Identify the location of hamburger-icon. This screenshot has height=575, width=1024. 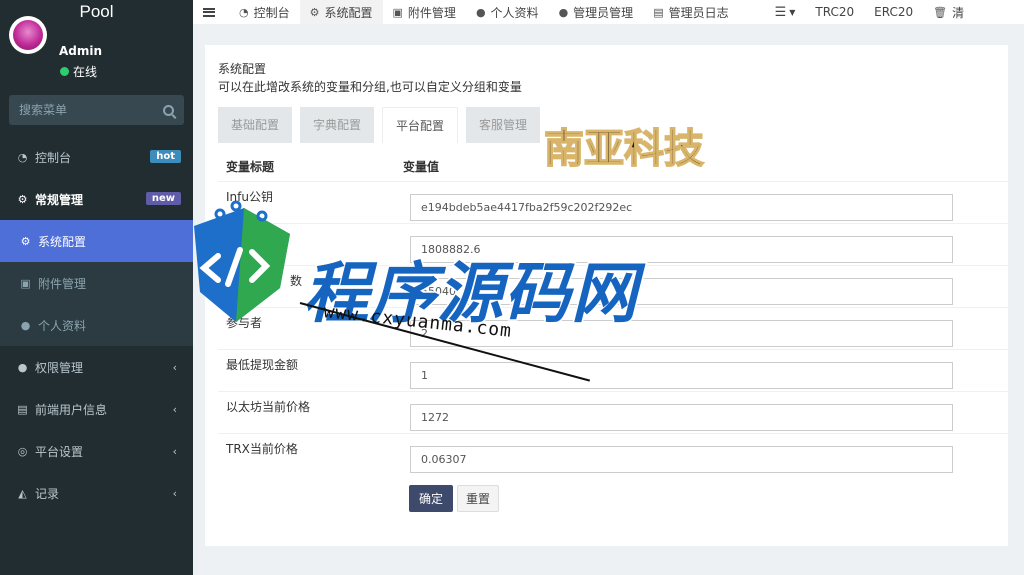
(209, 12).